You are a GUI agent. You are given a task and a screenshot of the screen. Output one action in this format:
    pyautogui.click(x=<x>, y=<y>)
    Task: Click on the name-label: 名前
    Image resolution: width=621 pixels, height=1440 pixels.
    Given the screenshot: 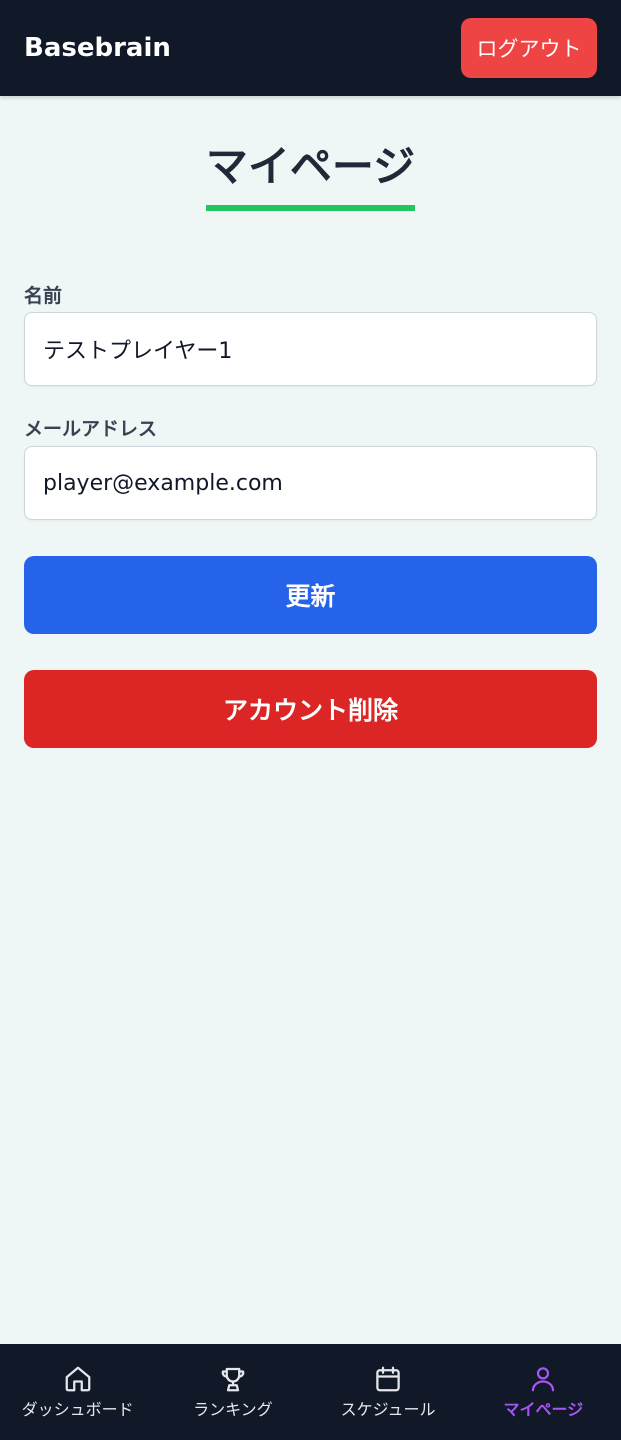 What is the action you would take?
    pyautogui.click(x=43, y=296)
    